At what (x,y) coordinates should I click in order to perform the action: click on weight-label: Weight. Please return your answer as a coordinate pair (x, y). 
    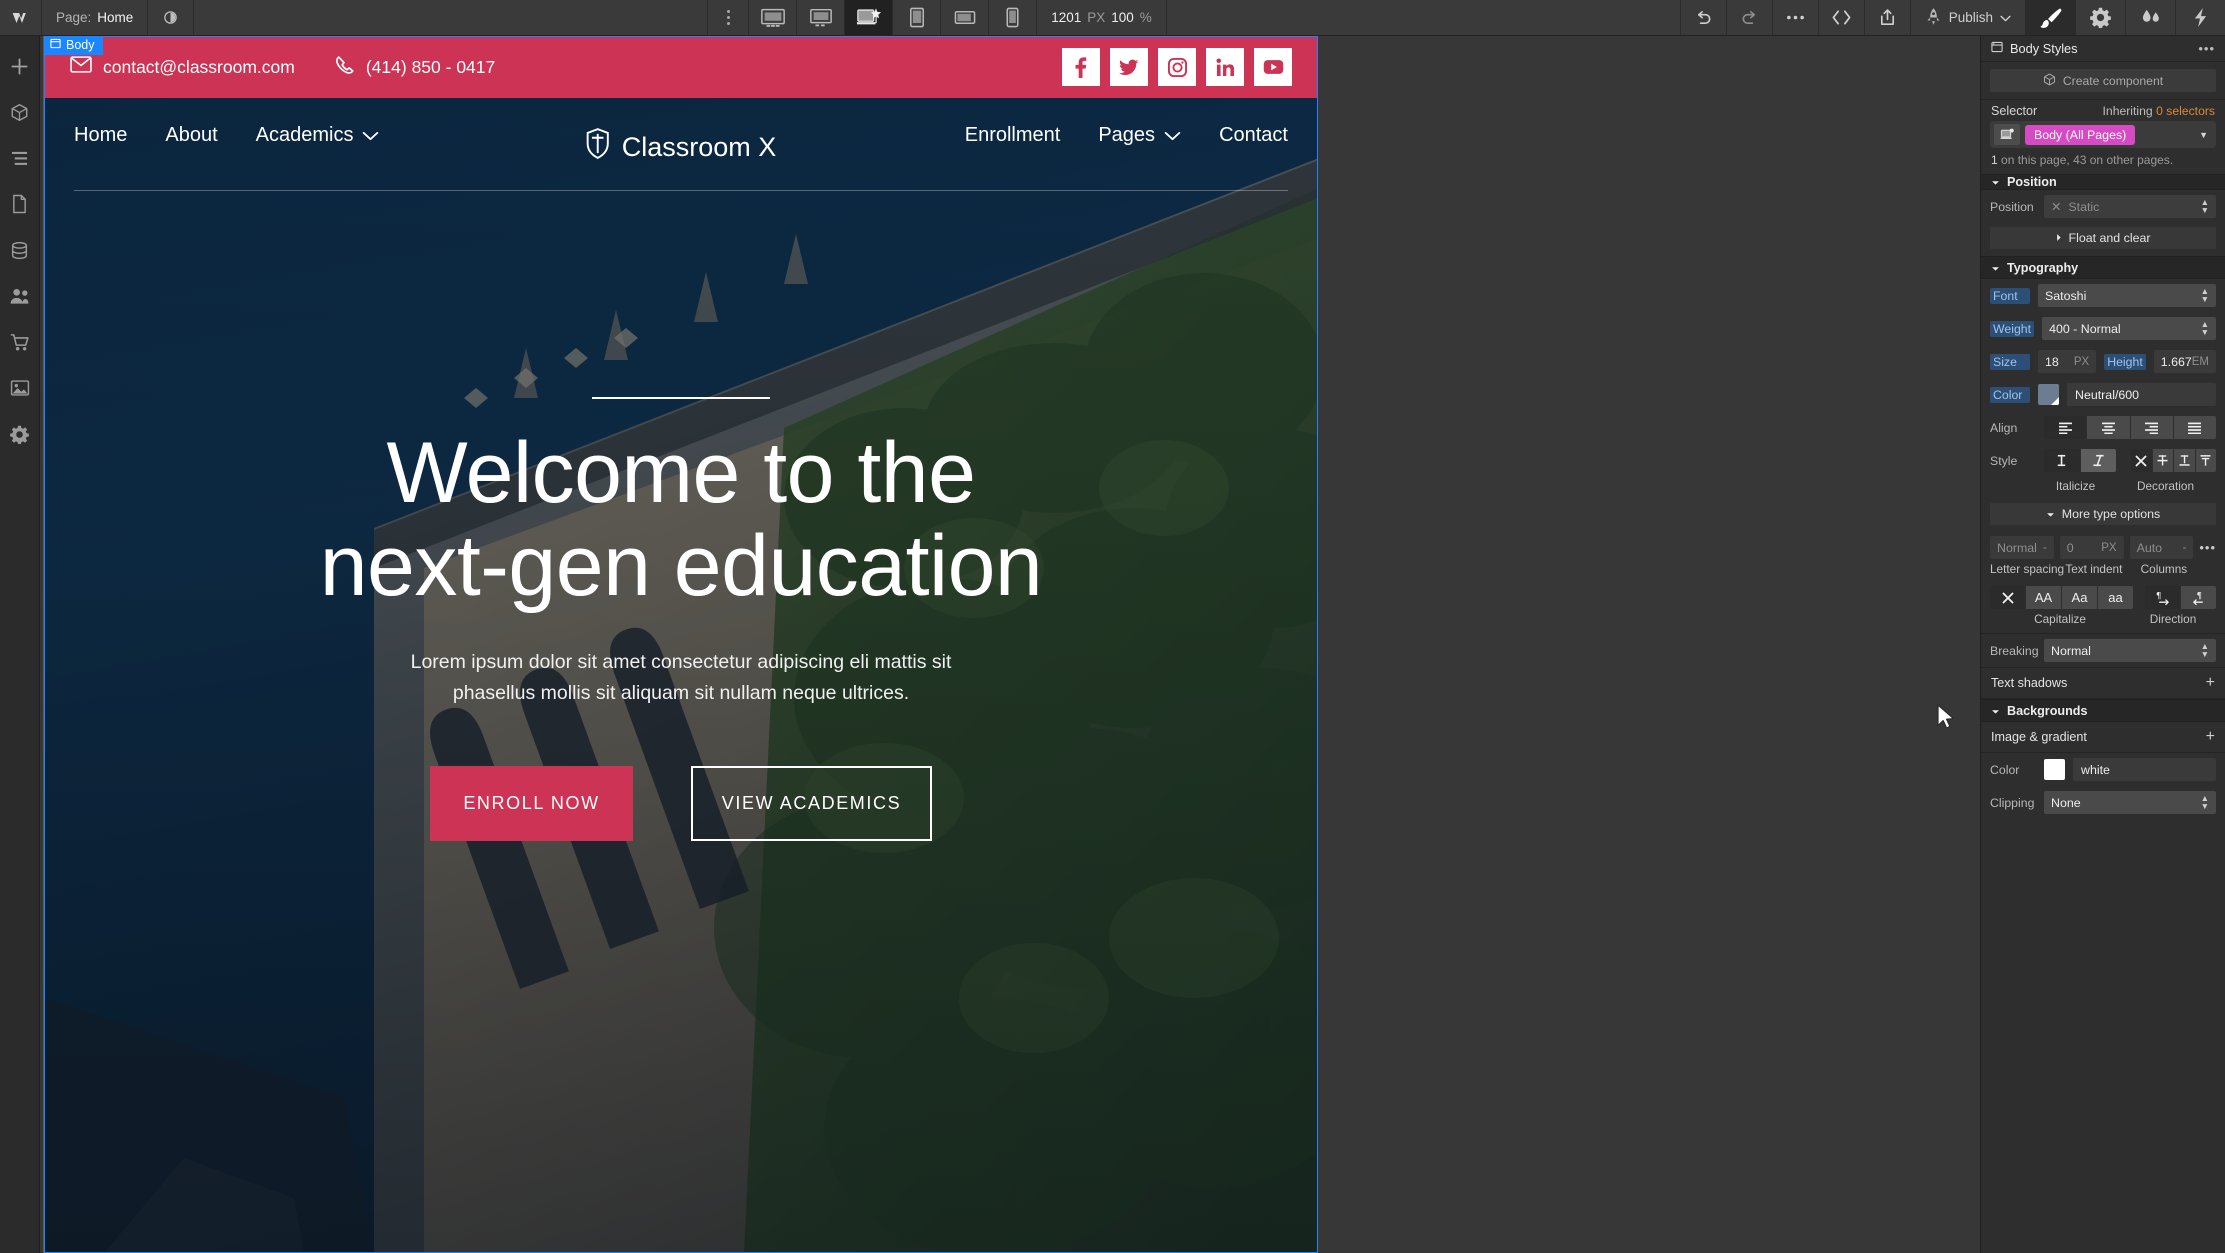
    Looking at the image, I should click on (2012, 328).